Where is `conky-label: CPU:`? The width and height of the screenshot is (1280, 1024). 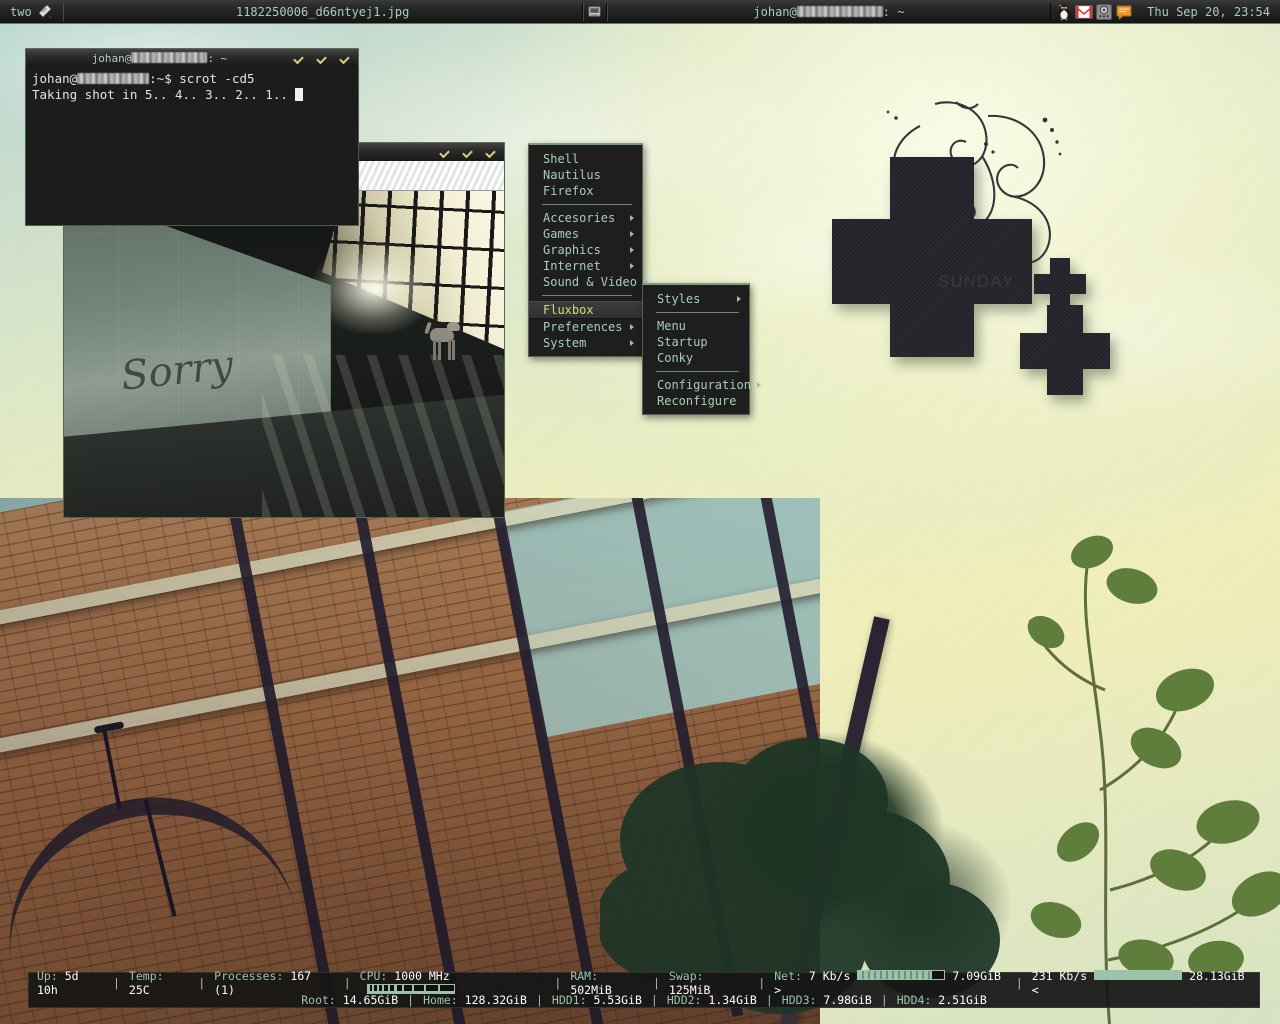 conky-label: CPU: is located at coordinates (377, 975).